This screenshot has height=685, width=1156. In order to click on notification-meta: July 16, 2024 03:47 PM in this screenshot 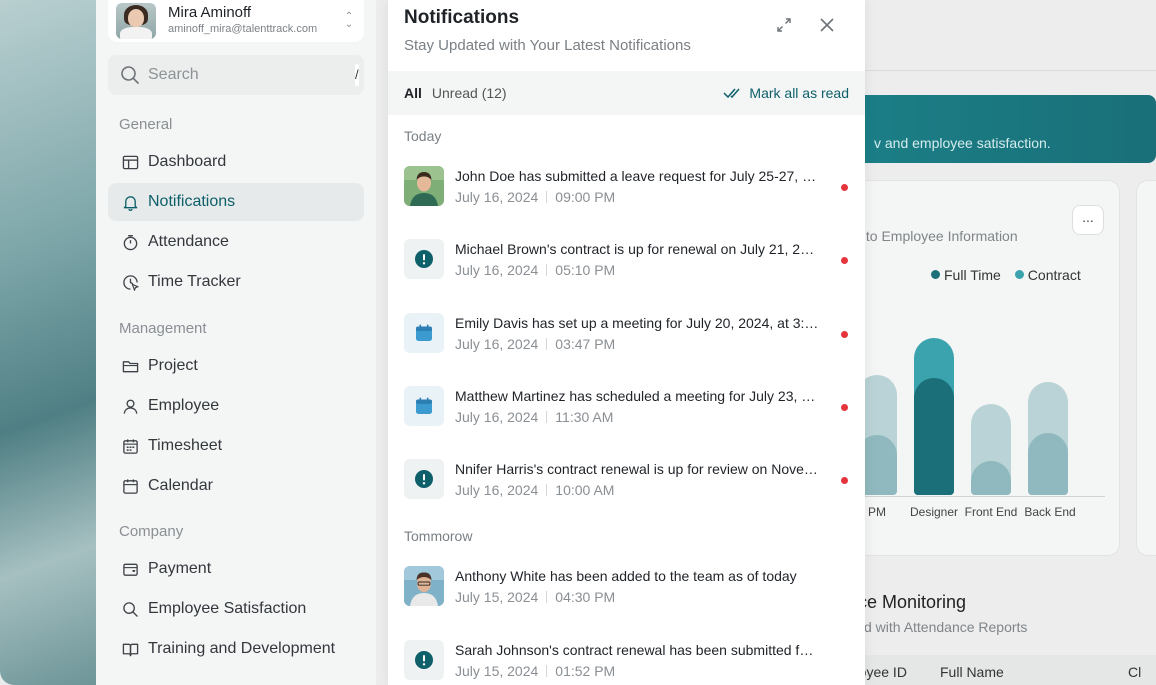, I will do `click(535, 344)`.